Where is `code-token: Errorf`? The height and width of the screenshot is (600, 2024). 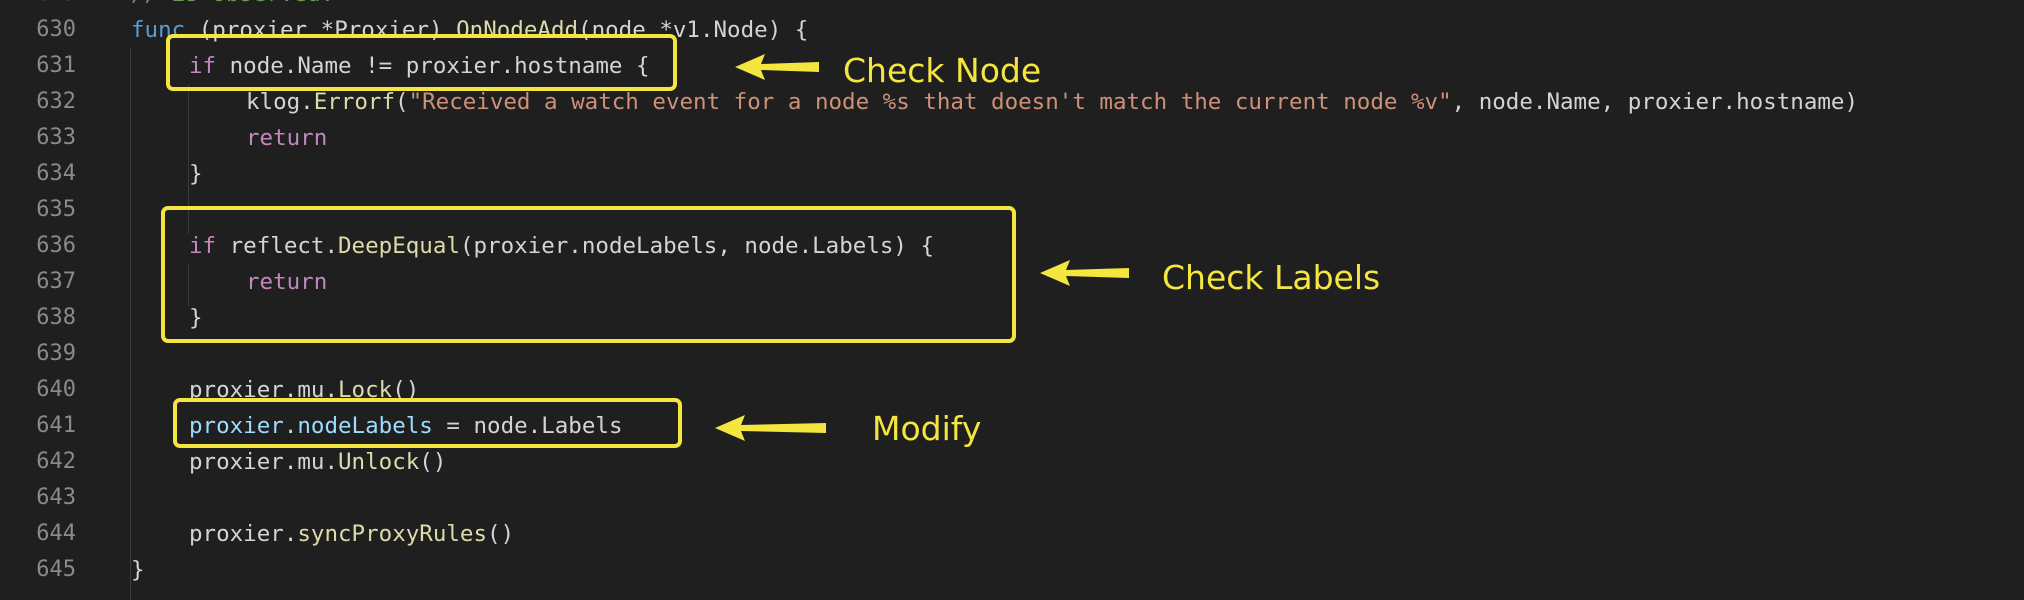
code-token: Errorf is located at coordinates (354, 102).